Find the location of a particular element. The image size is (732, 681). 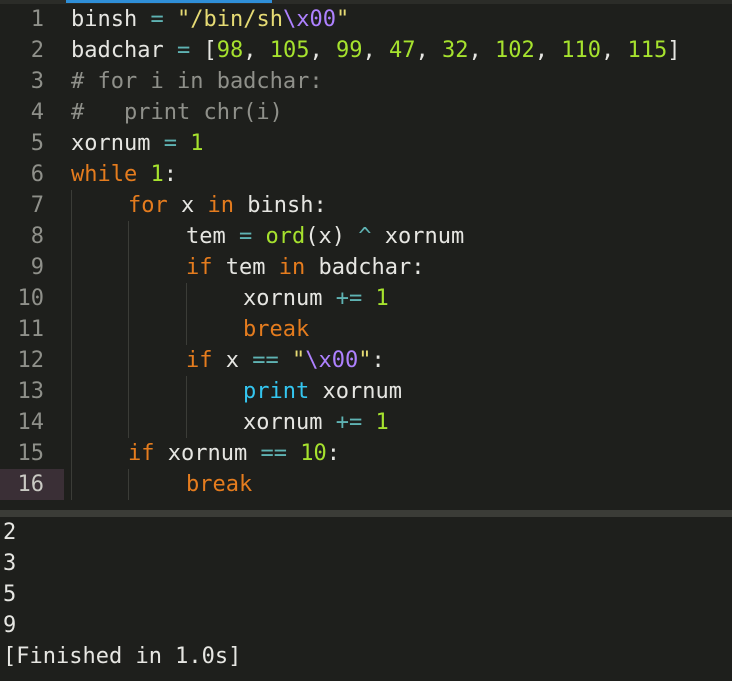

code-text: xornum = 1 is located at coordinates (137, 143).